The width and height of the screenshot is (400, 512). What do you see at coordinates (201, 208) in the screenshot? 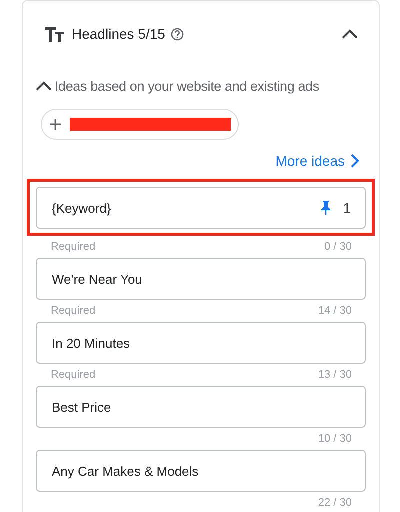
I see `headline-field: {Keyword} 1` at bounding box center [201, 208].